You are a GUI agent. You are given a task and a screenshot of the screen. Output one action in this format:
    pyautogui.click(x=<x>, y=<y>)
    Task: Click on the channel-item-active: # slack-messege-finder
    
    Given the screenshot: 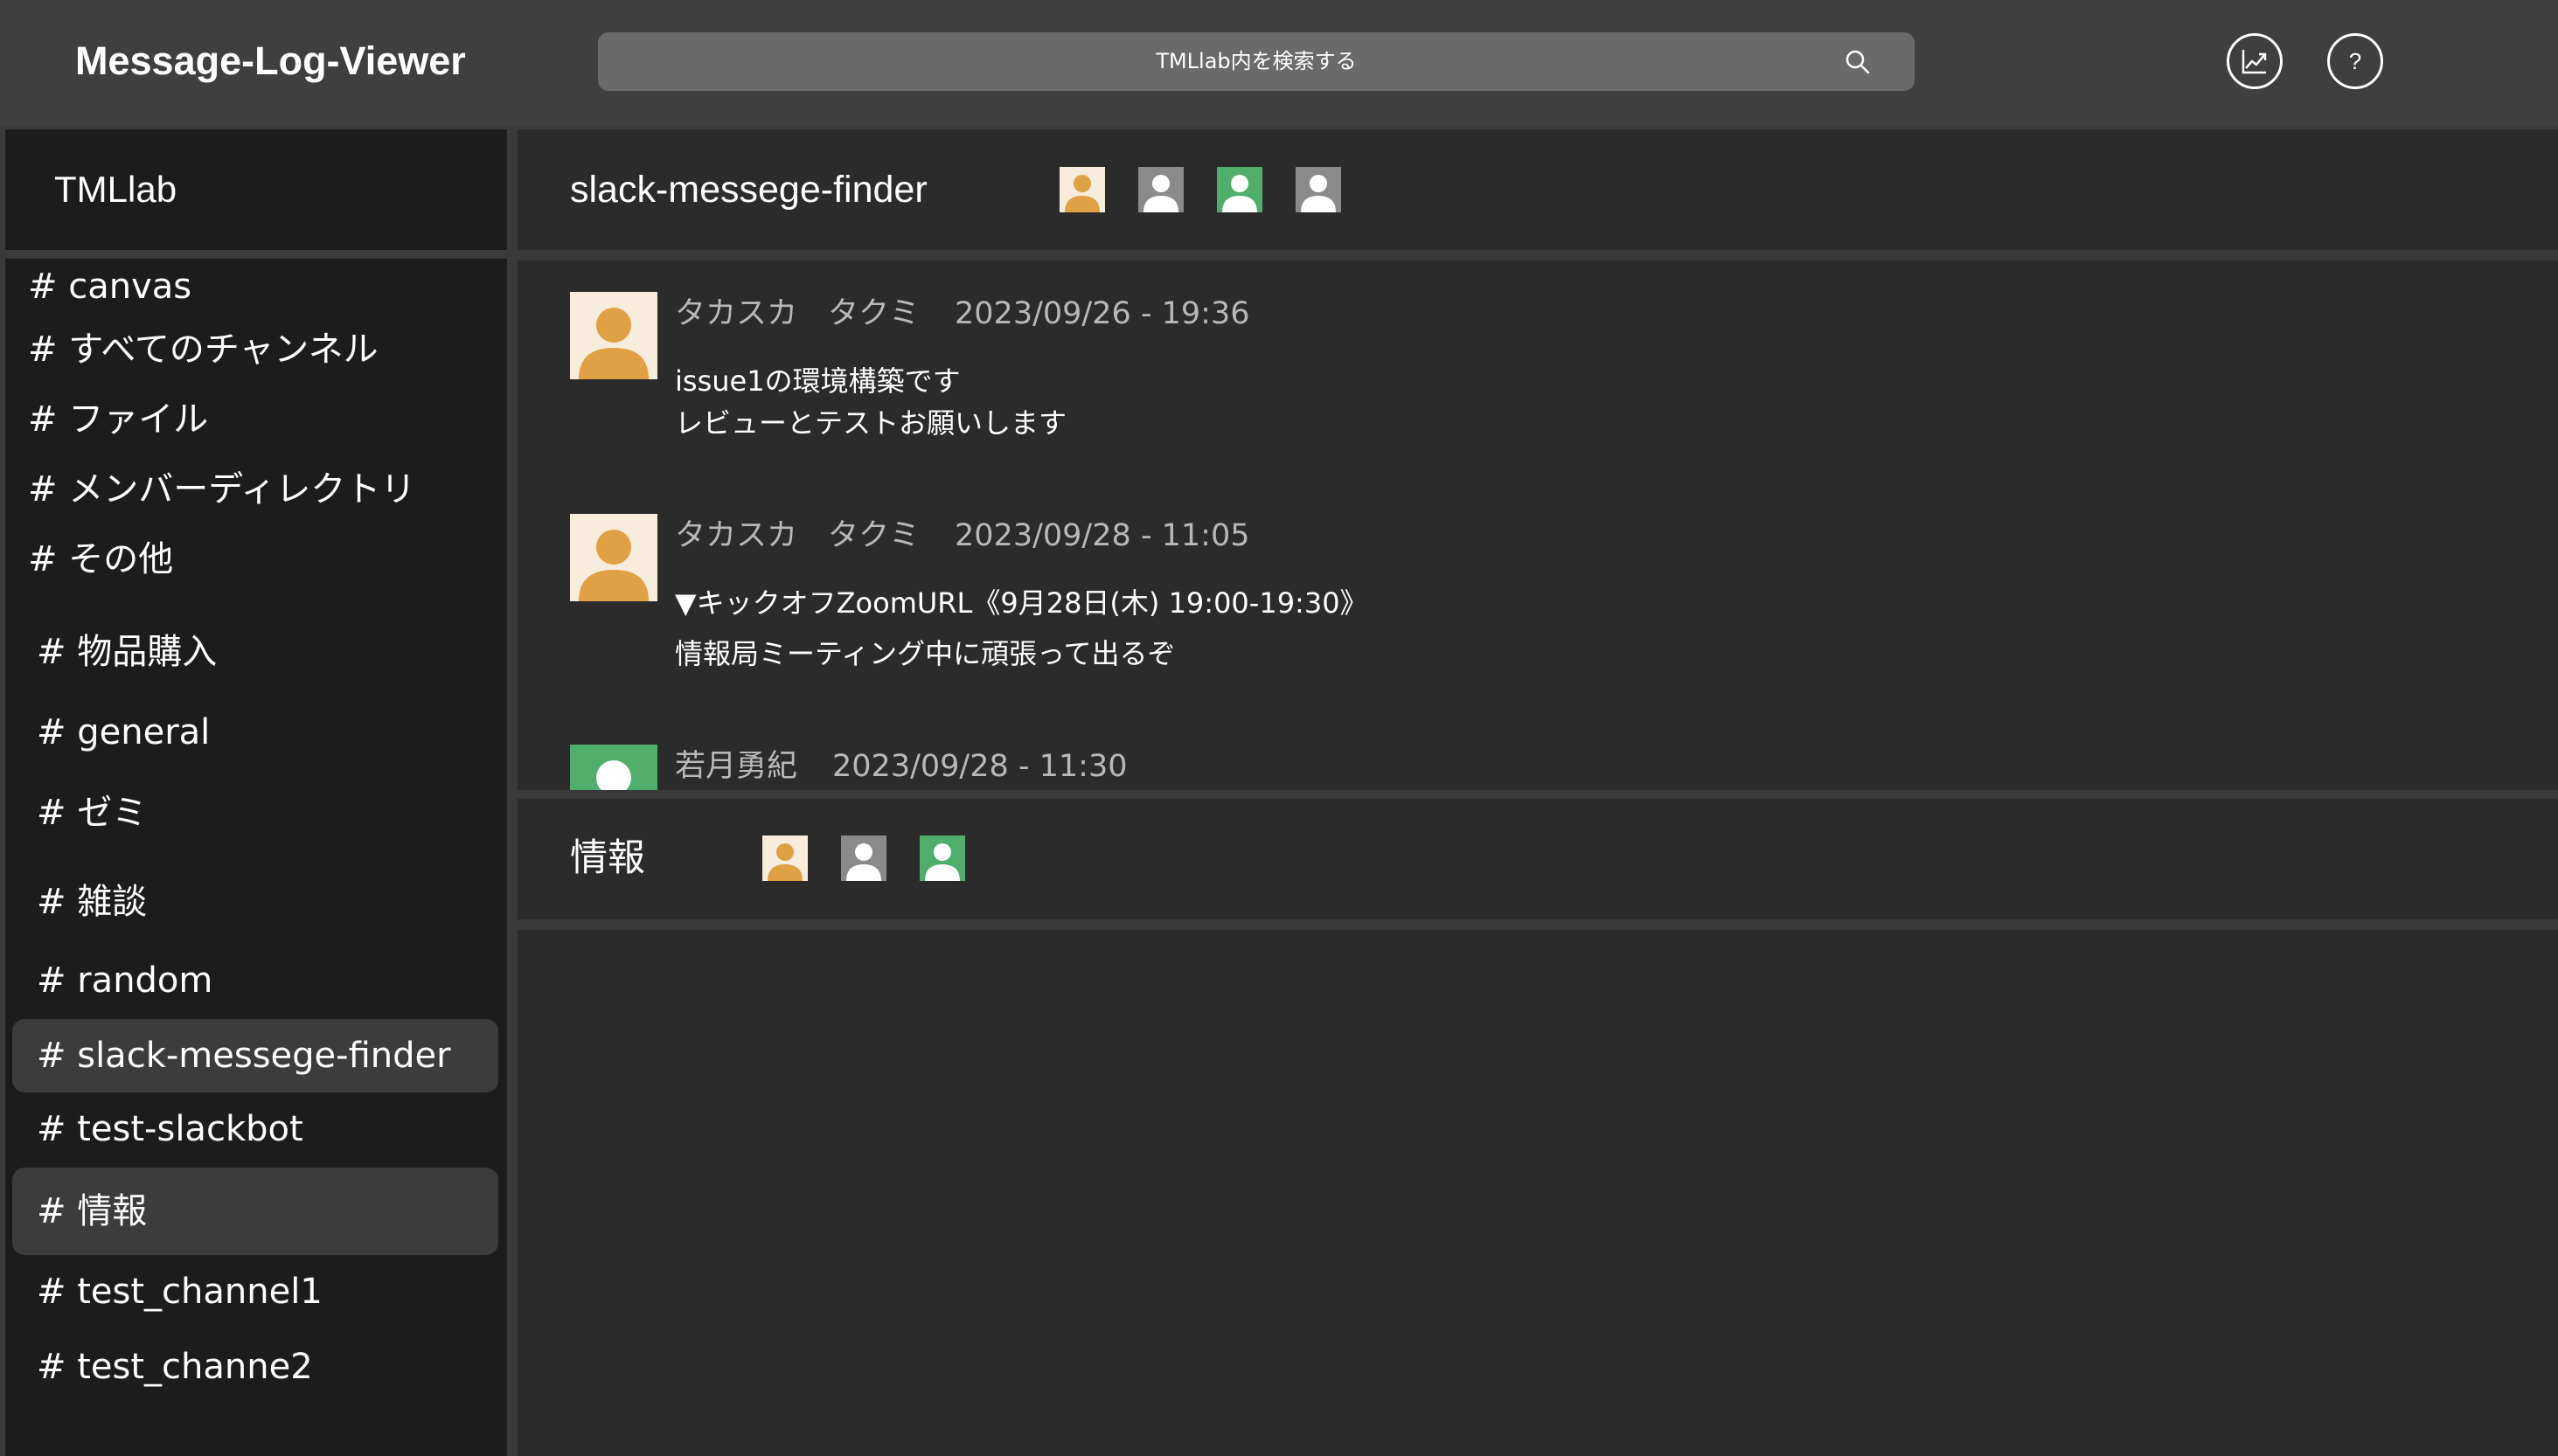 What is the action you would take?
    pyautogui.click(x=255, y=1055)
    